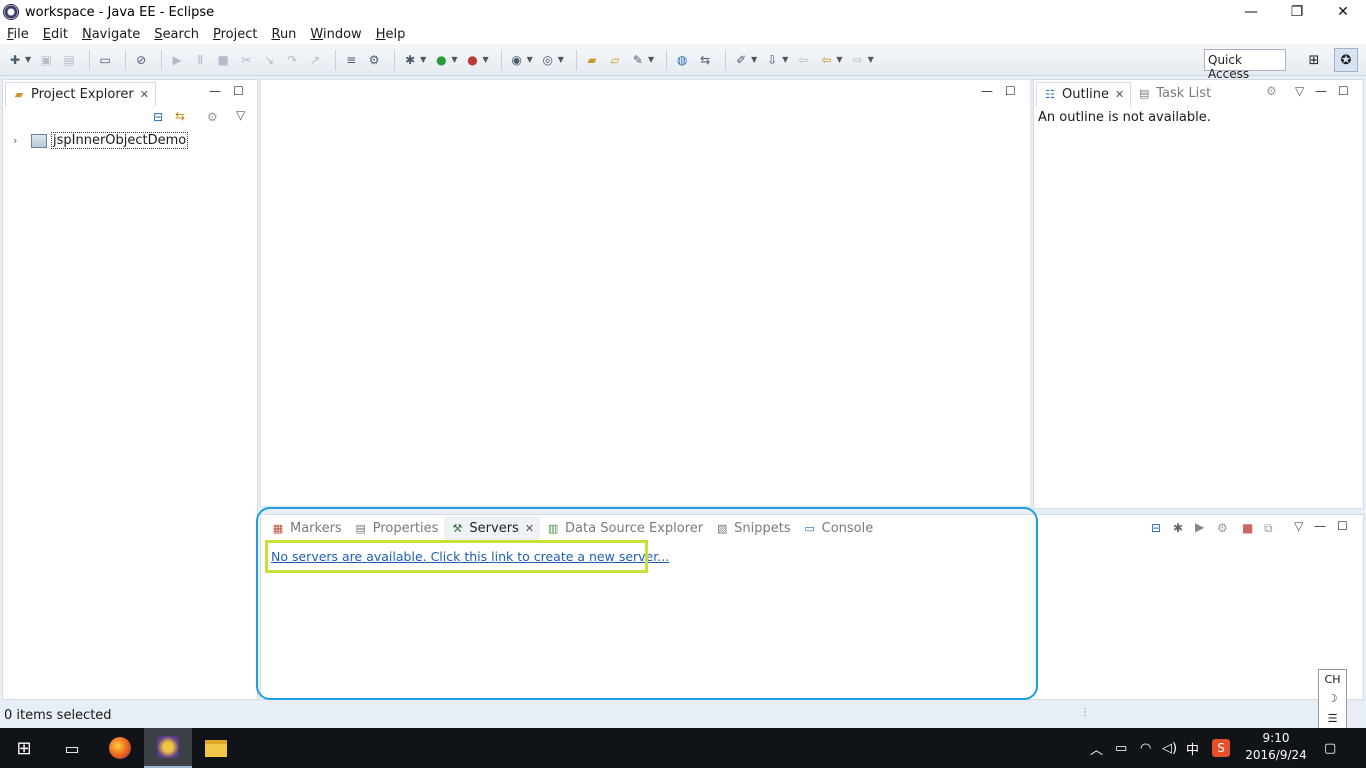 The image size is (1366, 768). I want to click on stop-server-icon: ■, so click(1247, 528).